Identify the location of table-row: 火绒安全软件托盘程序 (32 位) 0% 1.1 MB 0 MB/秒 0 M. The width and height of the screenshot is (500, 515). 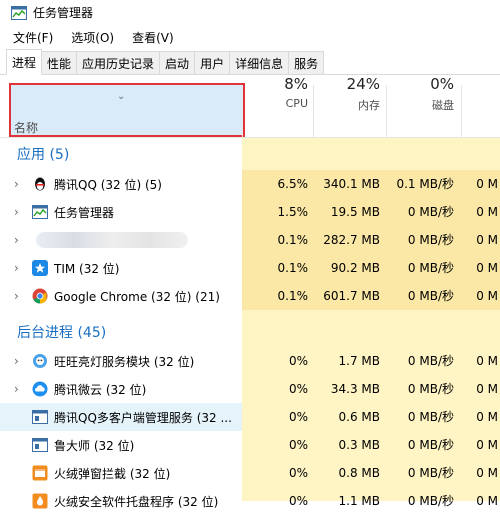
(250, 501).